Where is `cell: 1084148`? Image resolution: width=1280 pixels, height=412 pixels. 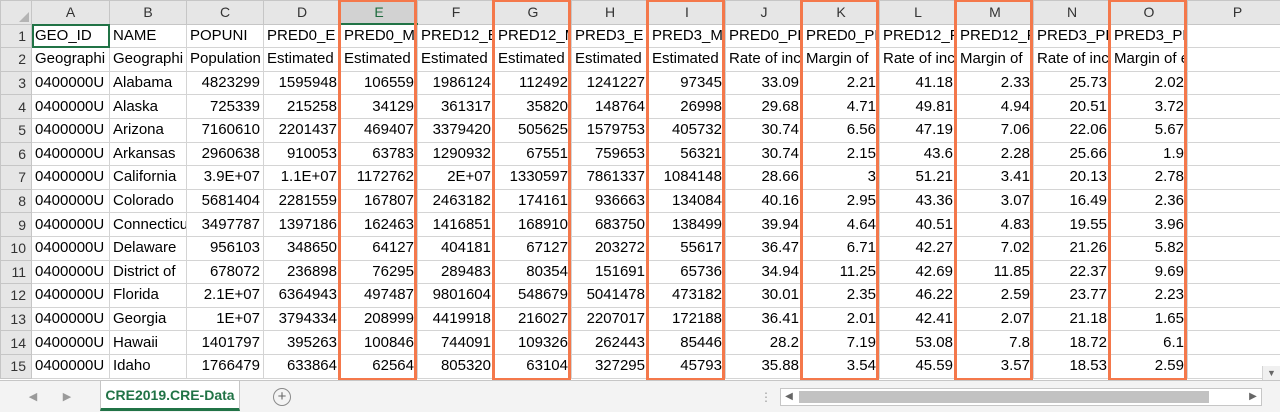 cell: 1084148 is located at coordinates (687, 177).